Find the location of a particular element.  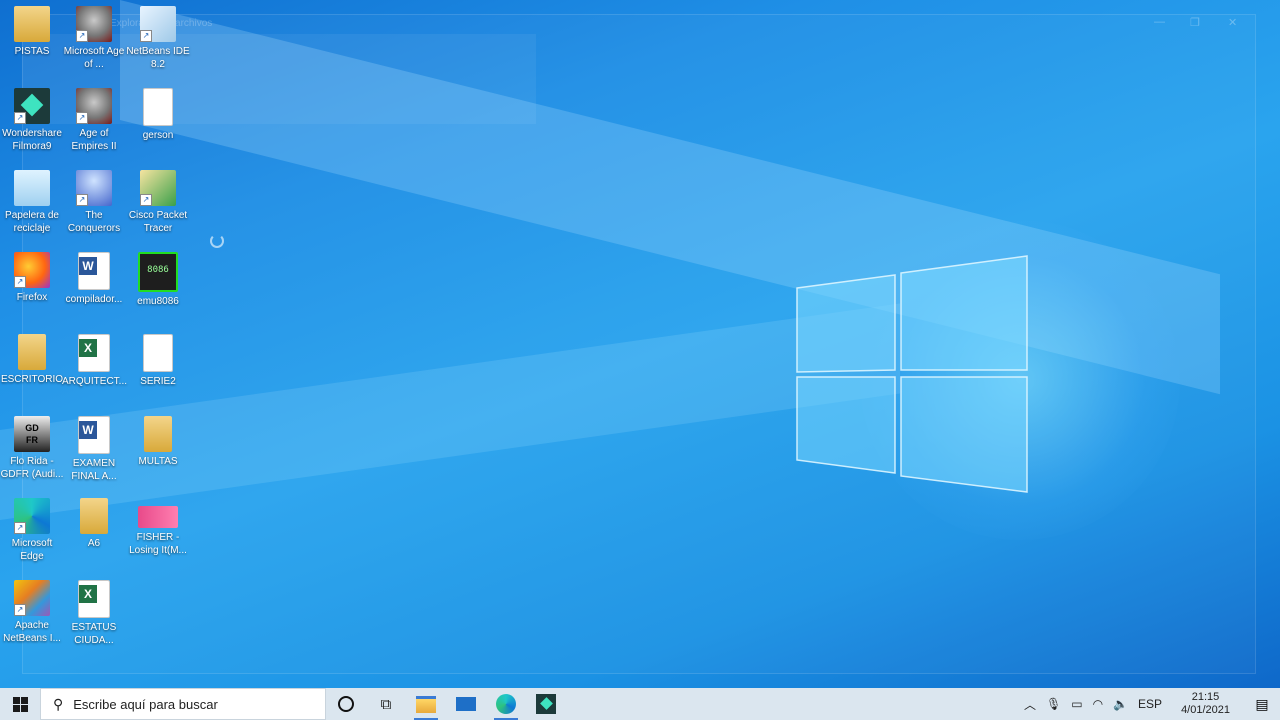

desktop-icon-label: ESCRITORIO is located at coordinates (32, 379).